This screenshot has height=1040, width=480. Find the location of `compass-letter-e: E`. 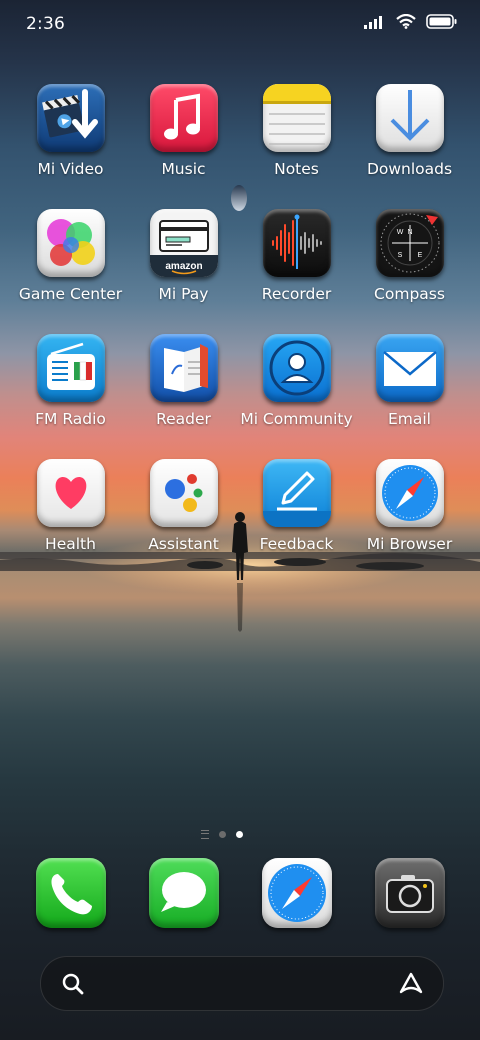

compass-letter-e: E is located at coordinates (419, 255).